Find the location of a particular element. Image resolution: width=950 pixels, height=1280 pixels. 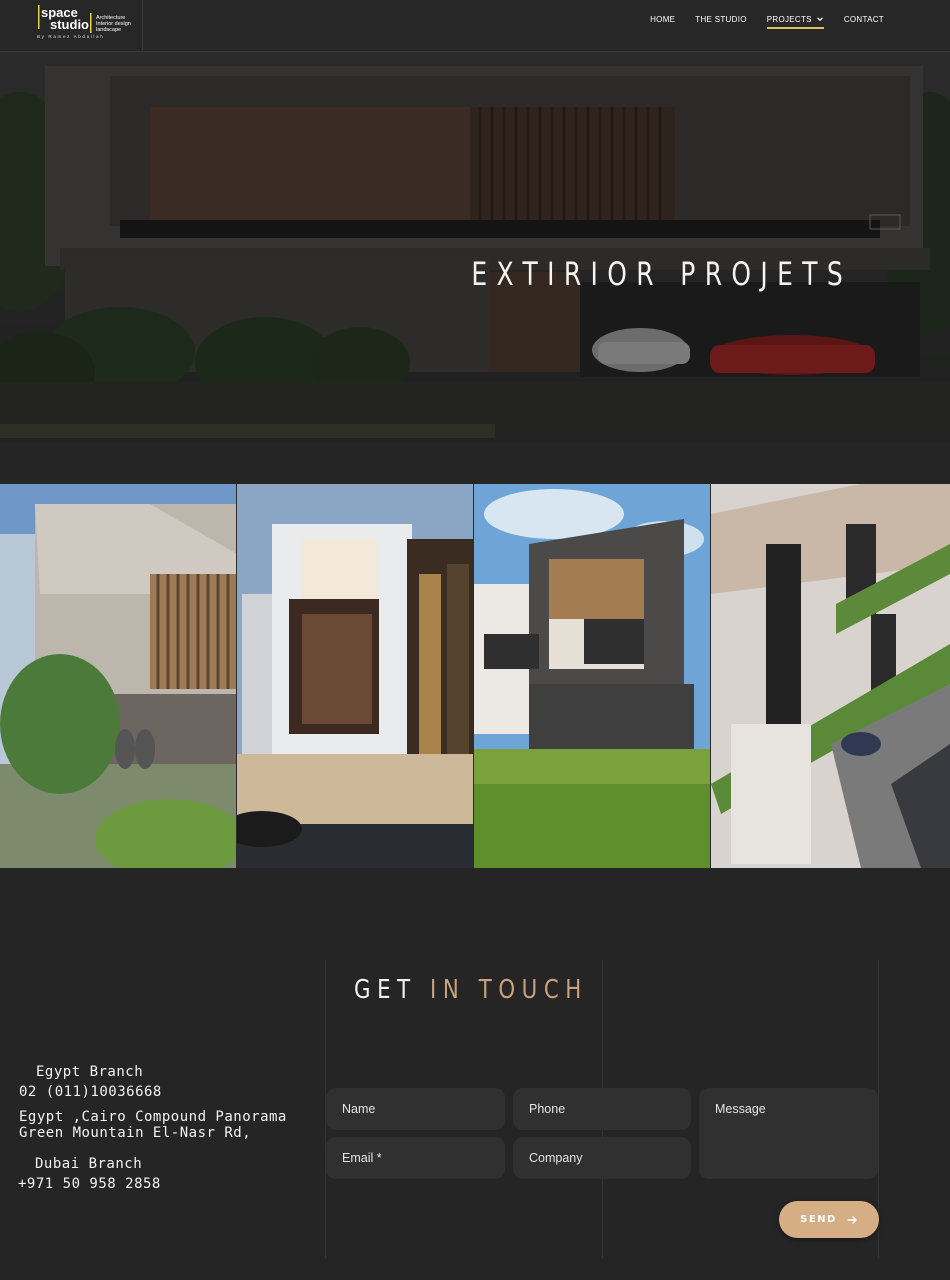

email-input: Email * is located at coordinates (415, 1158).